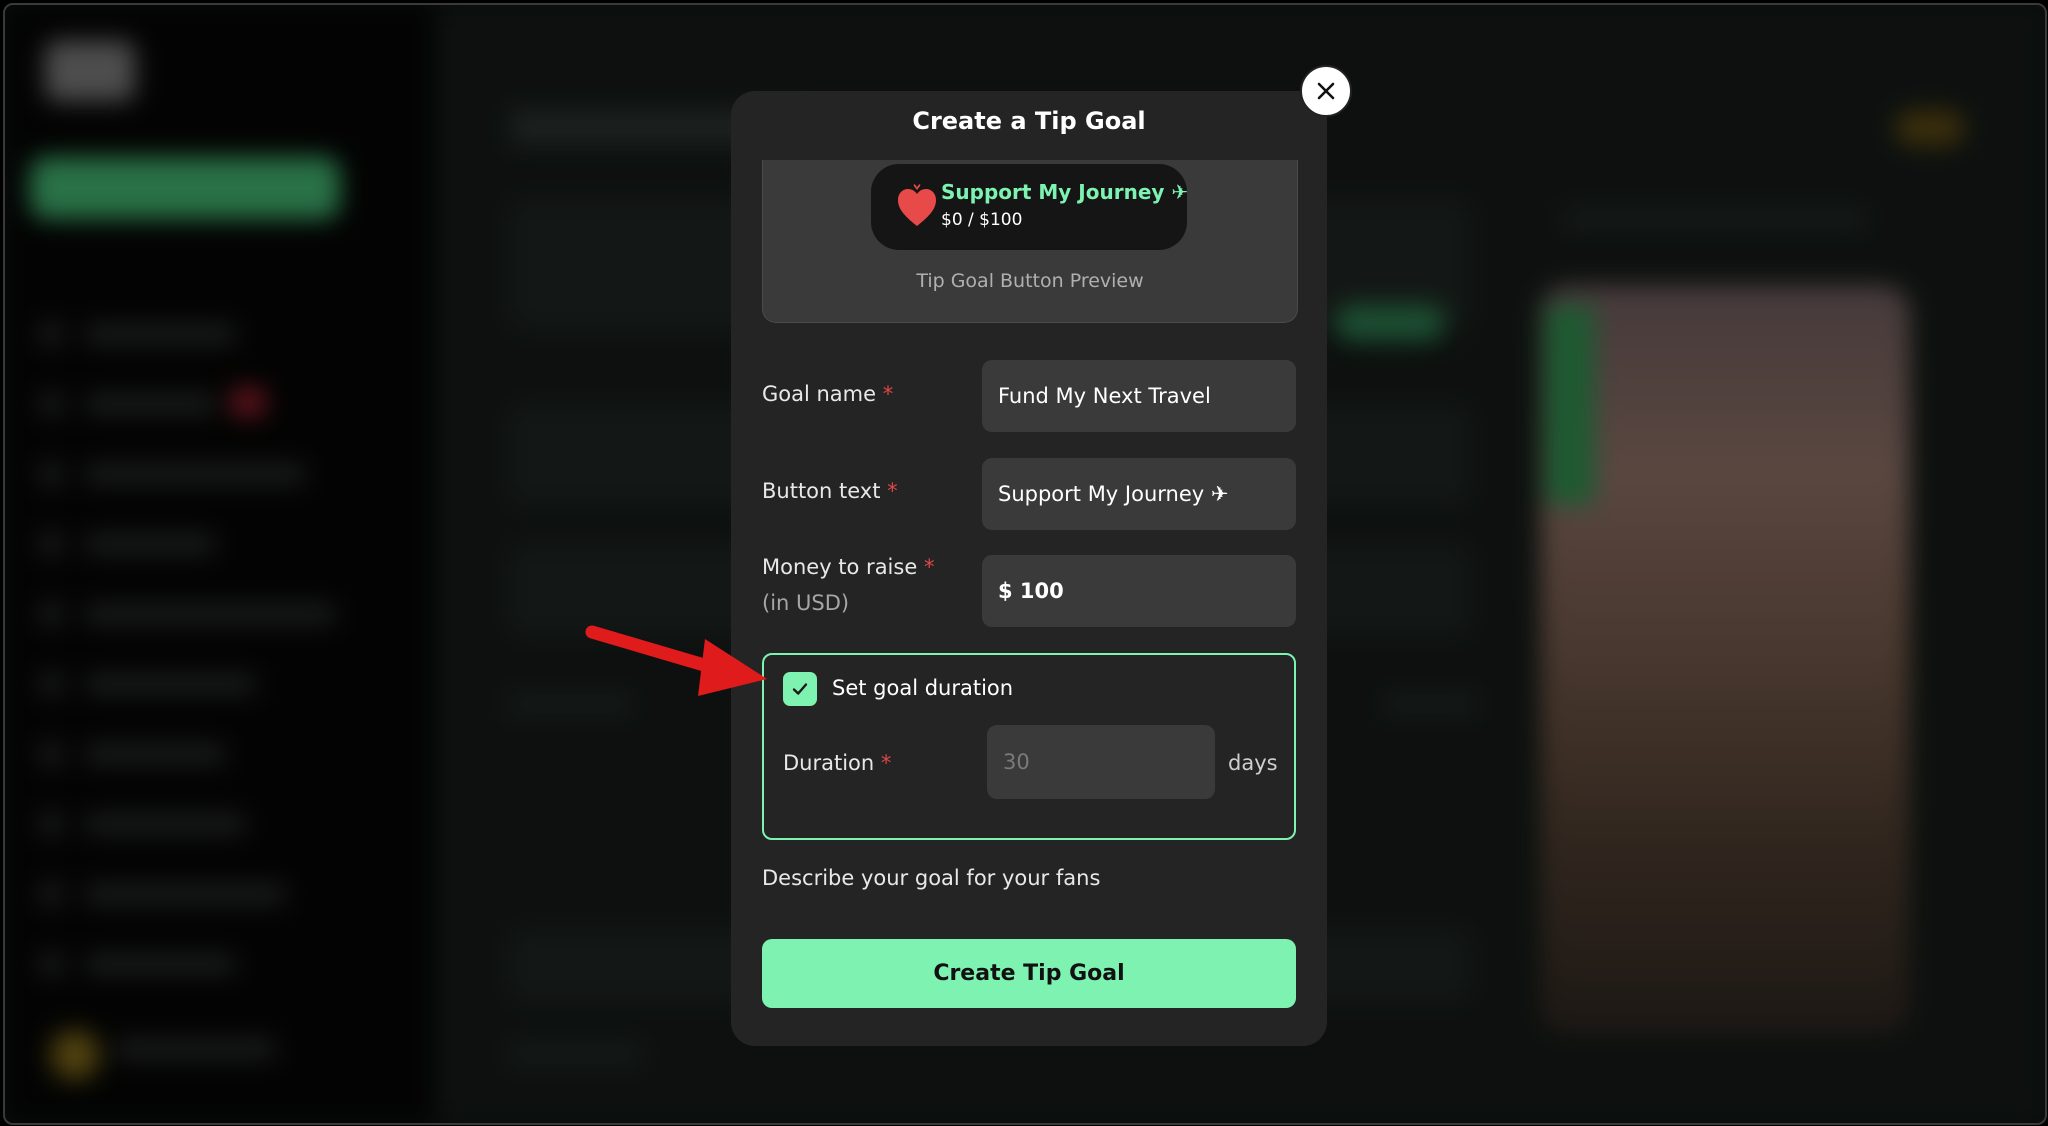  Describe the element at coordinates (931, 878) in the screenshot. I see `describe-goal-label: Describe your goal for your fans` at that location.